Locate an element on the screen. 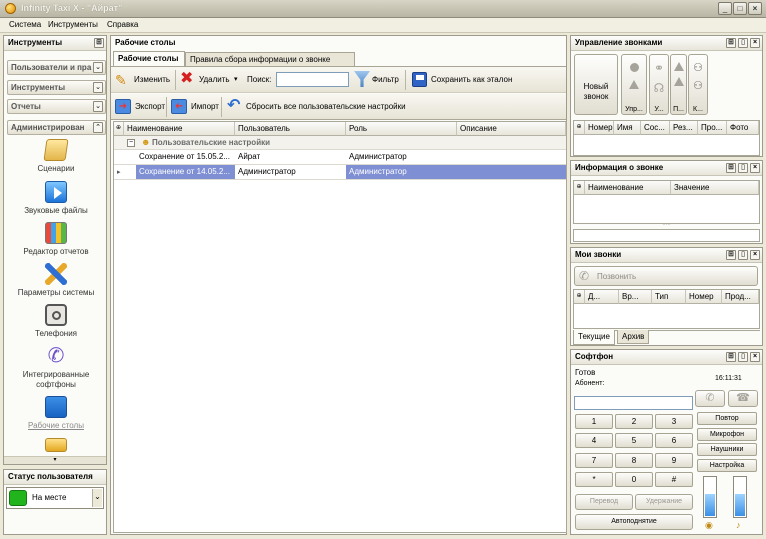 The height and width of the screenshot is (539, 766). key-8: 8 is located at coordinates (634, 460).